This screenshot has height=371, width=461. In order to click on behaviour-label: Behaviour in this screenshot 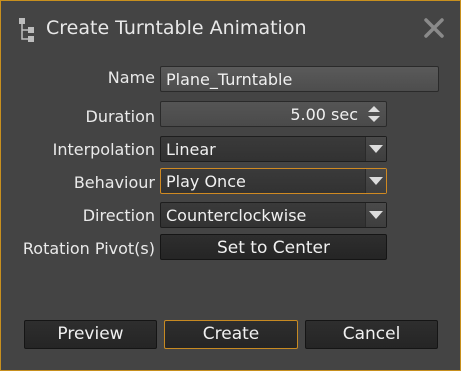, I will do `click(114, 182)`.